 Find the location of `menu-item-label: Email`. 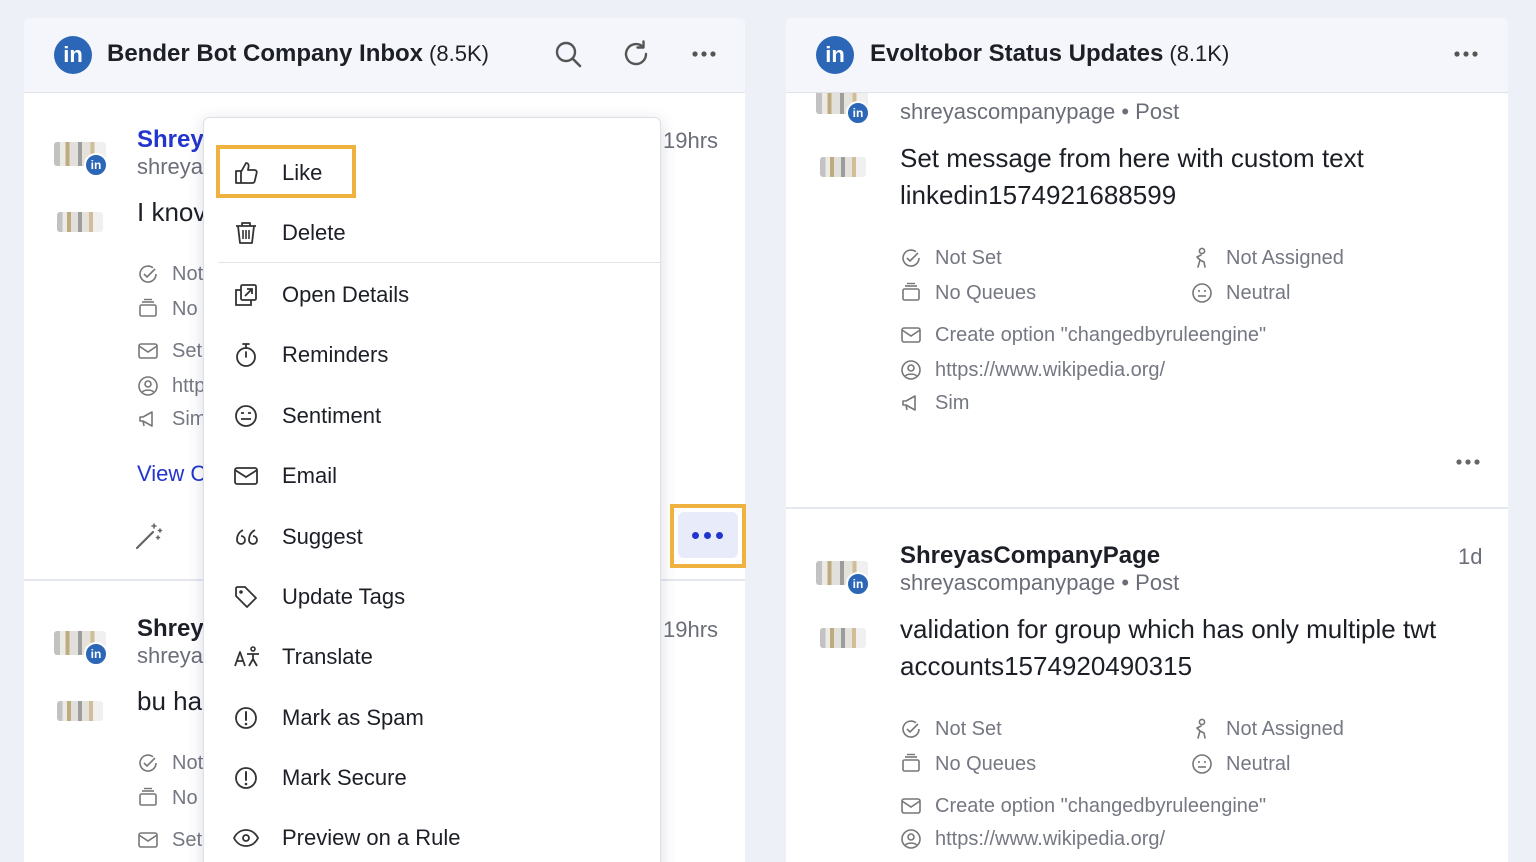

menu-item-label: Email is located at coordinates (310, 475).